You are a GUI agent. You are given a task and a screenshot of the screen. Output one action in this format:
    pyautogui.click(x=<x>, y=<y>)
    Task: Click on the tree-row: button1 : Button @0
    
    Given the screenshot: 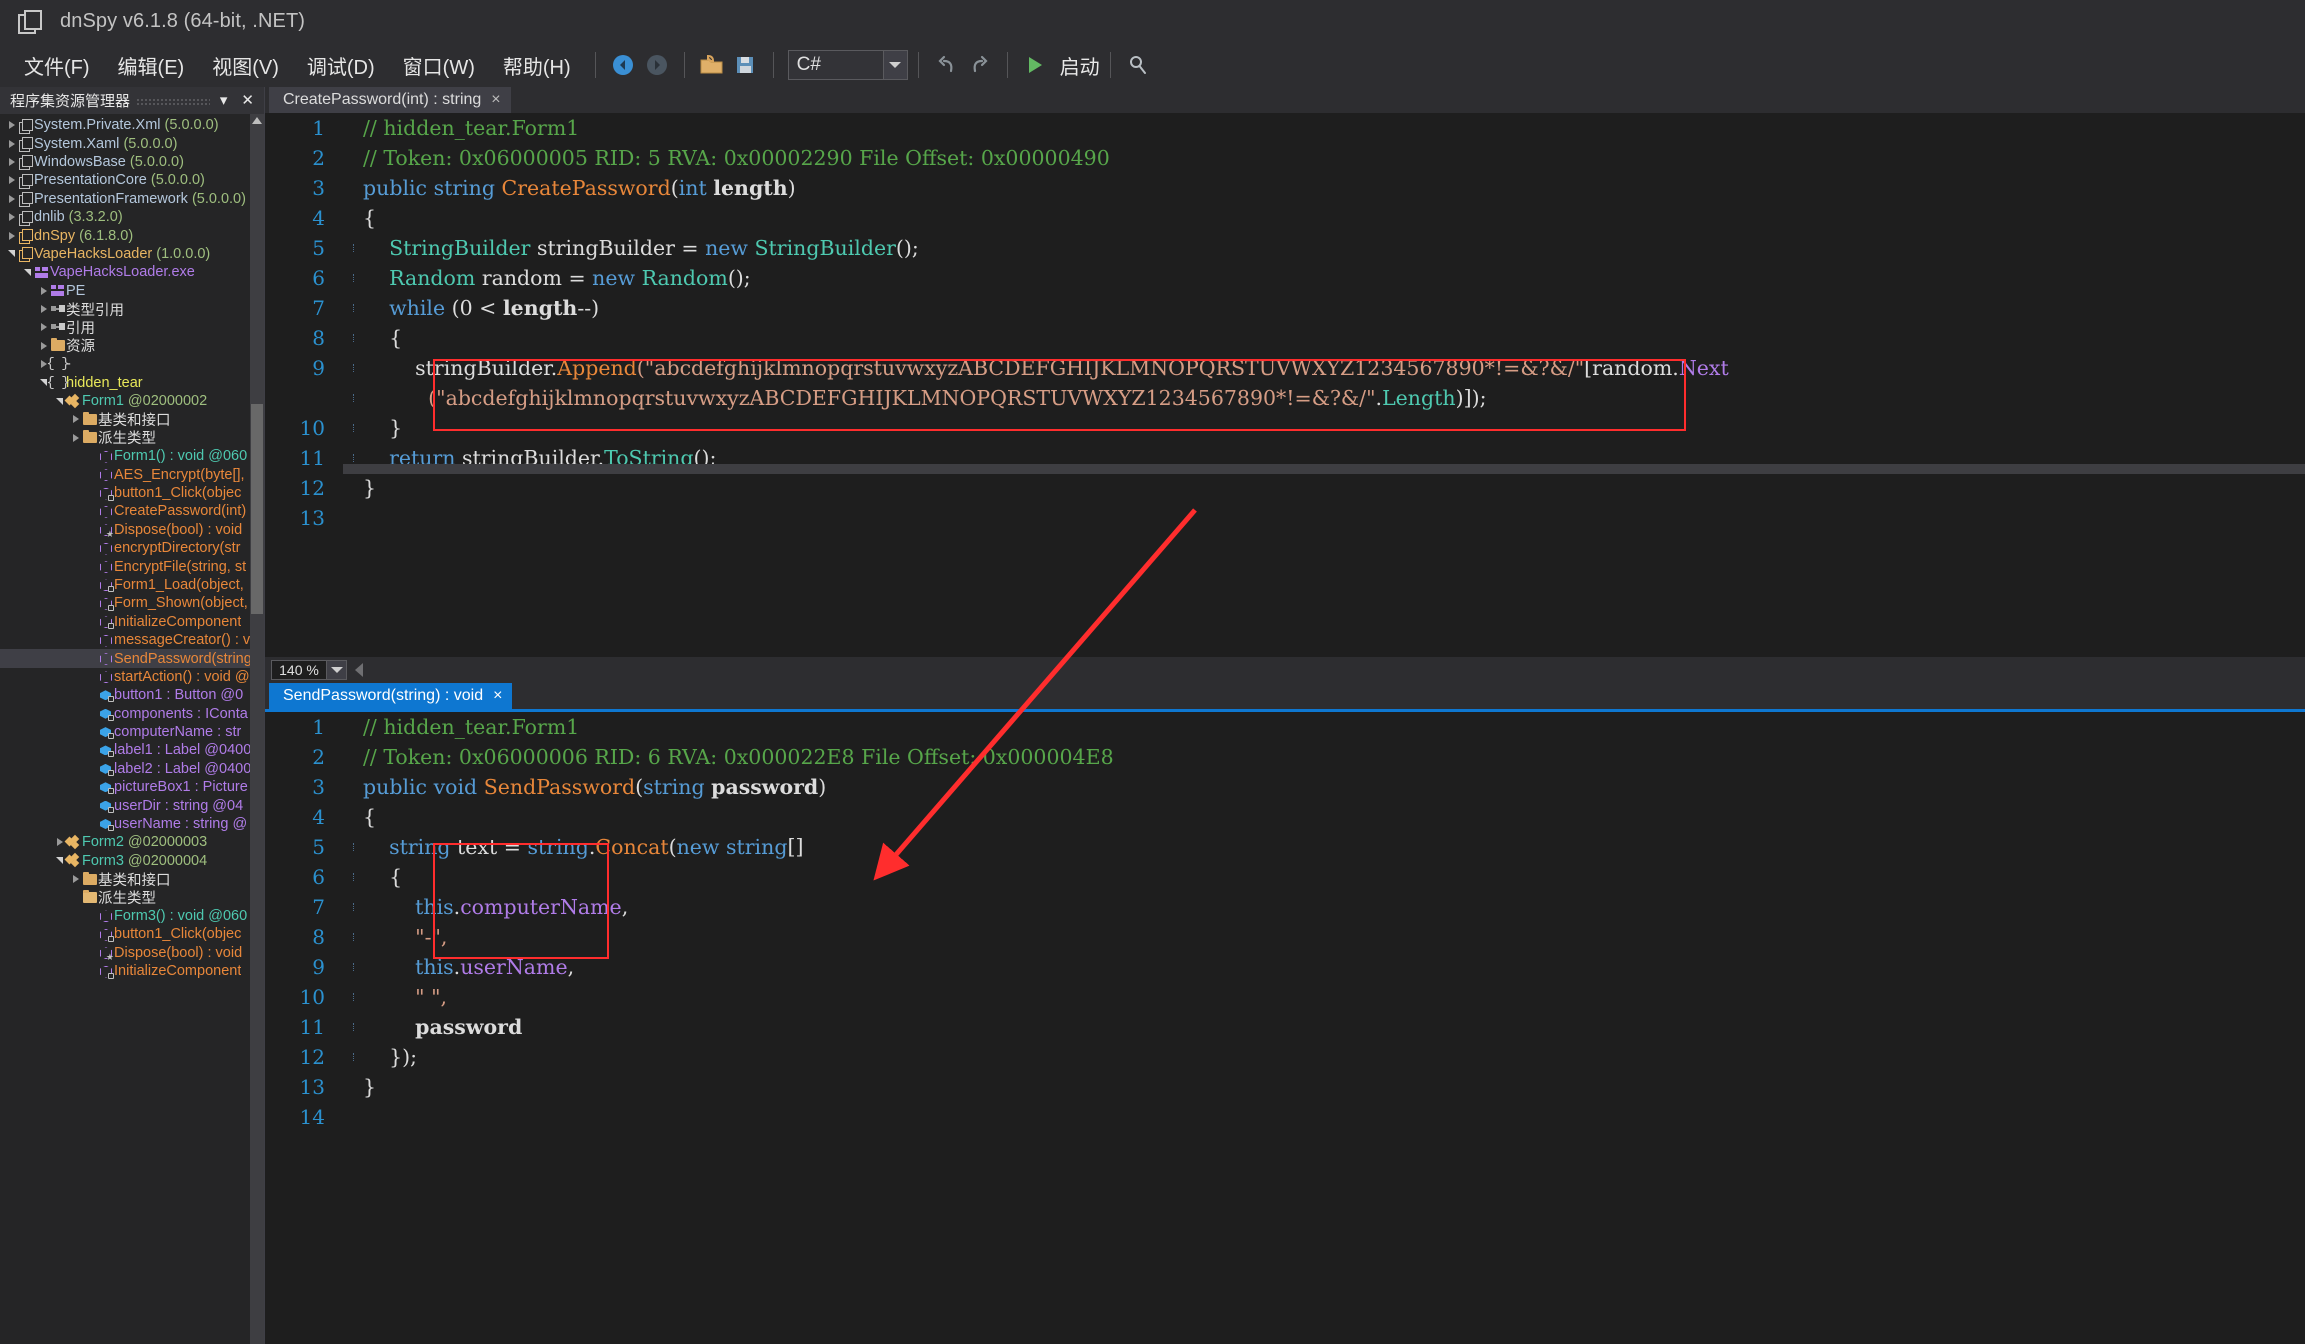 What is the action you would take?
    pyautogui.click(x=132, y=695)
    